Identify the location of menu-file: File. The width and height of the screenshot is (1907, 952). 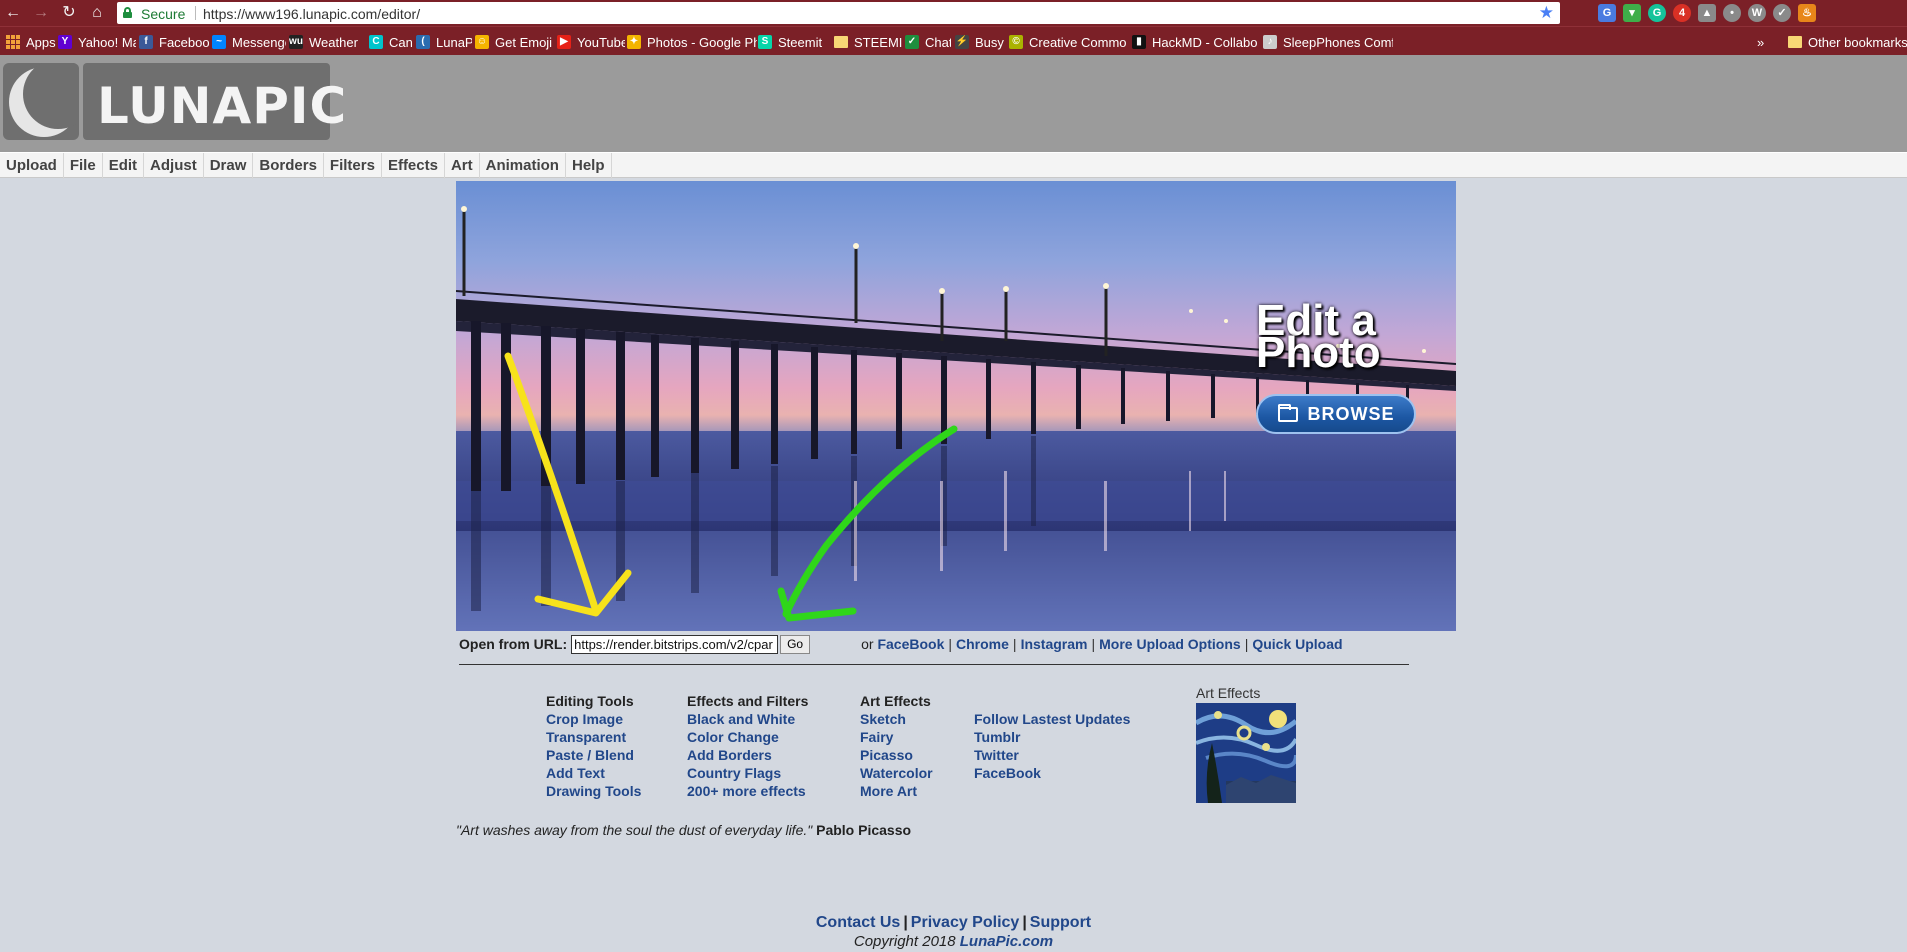
(83, 166).